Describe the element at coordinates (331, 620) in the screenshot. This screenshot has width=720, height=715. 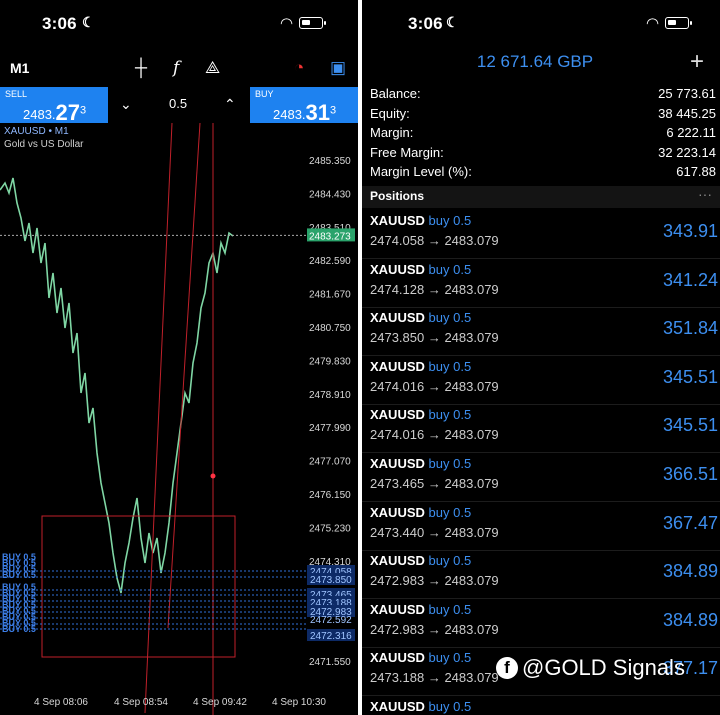
I see `entry-price-label: 2472.592` at that location.